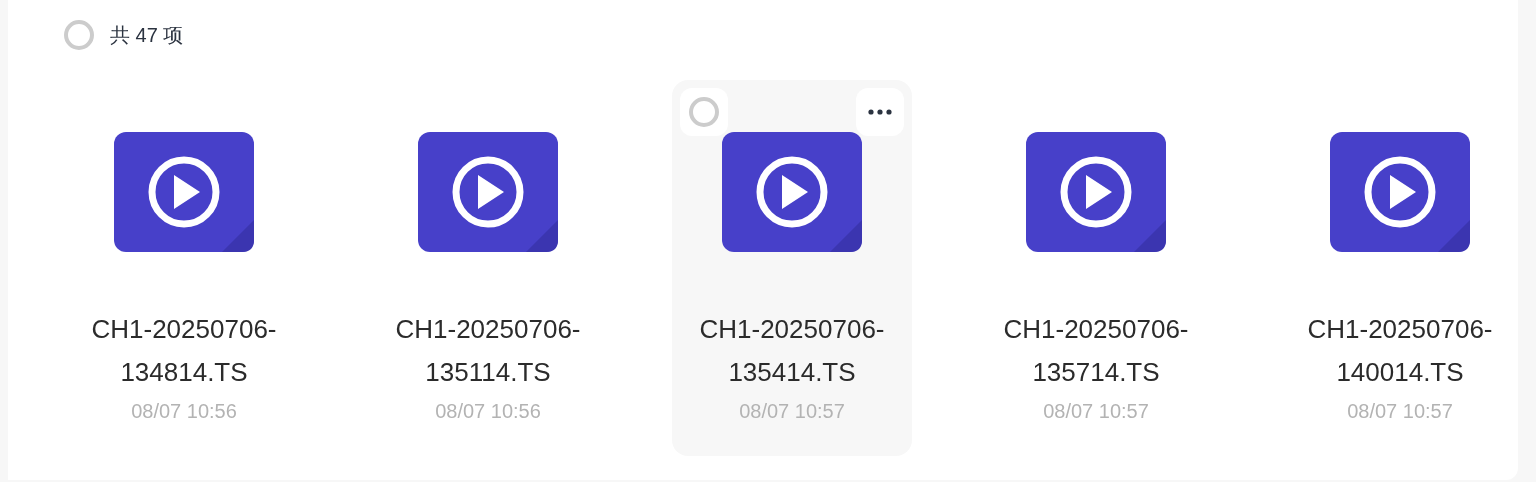 The image size is (1536, 482). Describe the element at coordinates (488, 351) in the screenshot. I see `file-name: CH1-20250706-135114.TS` at that location.